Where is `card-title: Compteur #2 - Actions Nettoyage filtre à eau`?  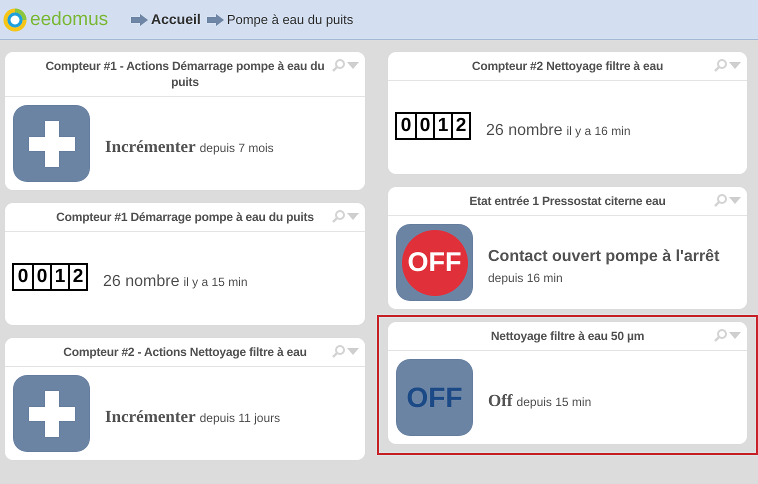 card-title: Compteur #2 - Actions Nettoyage filtre à eau is located at coordinates (185, 352).